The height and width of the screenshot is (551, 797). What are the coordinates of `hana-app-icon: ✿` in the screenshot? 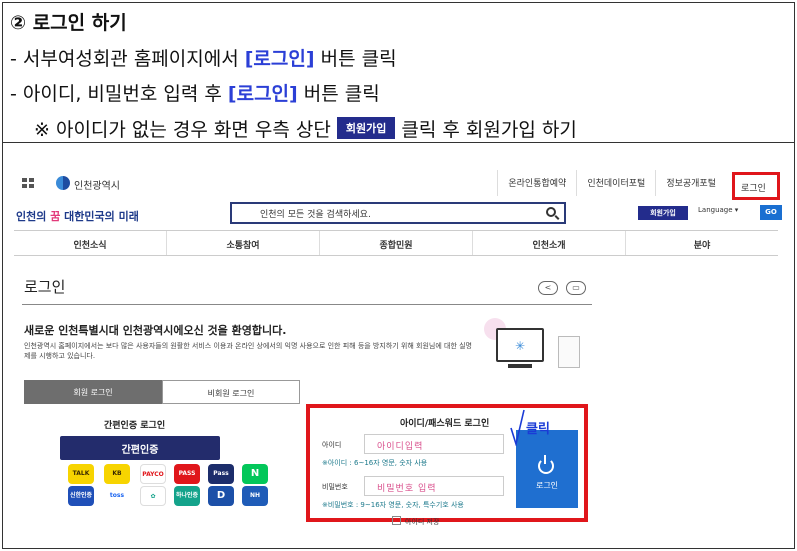 It's located at (153, 496).